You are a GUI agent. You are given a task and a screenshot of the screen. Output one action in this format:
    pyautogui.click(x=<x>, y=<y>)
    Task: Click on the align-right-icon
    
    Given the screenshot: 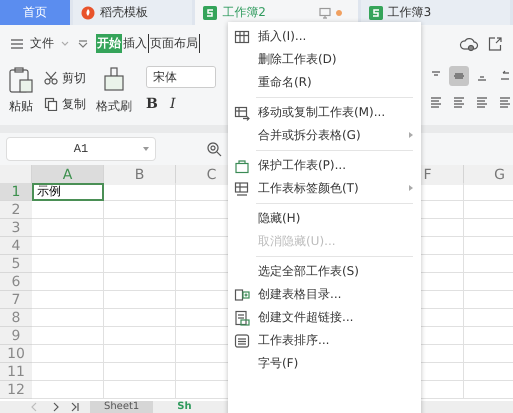 What is the action you would take?
    pyautogui.click(x=482, y=102)
    